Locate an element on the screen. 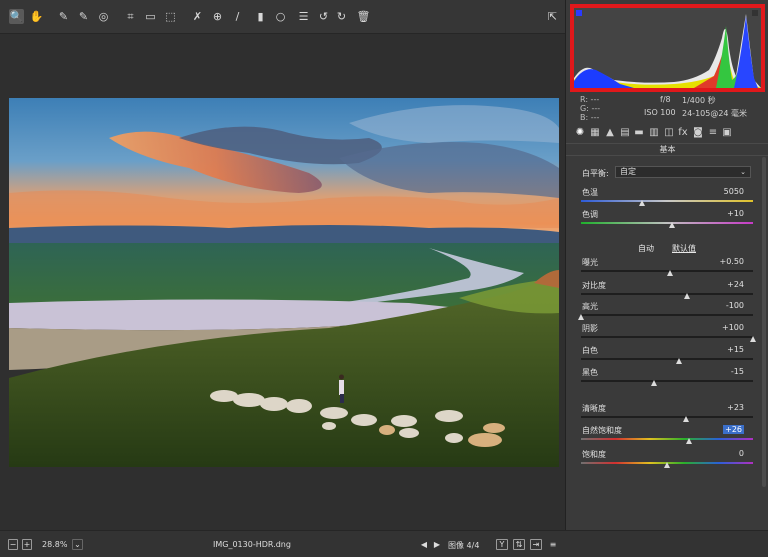 The width and height of the screenshot is (768, 557). whites-slider-track is located at coordinates (667, 359).